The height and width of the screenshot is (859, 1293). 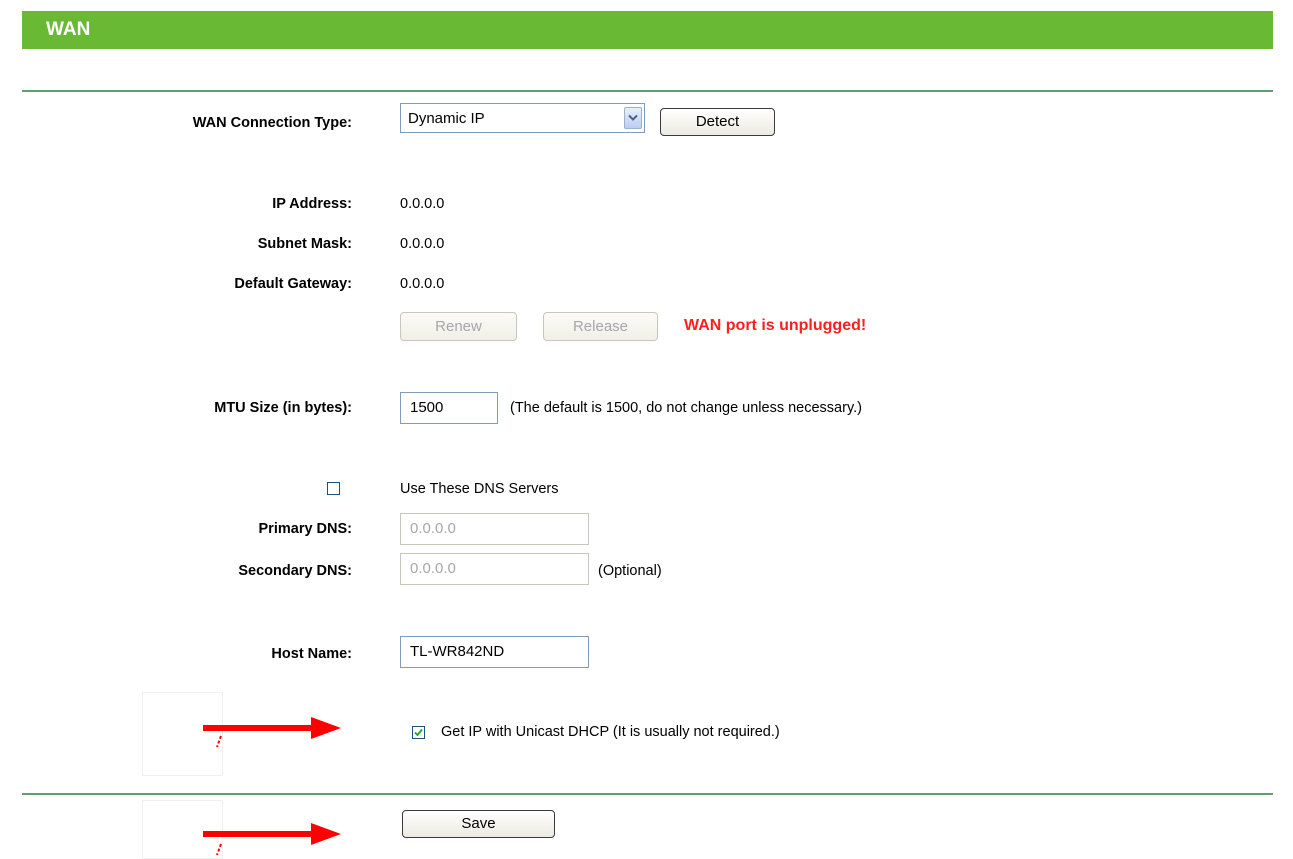 What do you see at coordinates (494, 652) in the screenshot?
I see `host-name-input: TL-WR842ND` at bounding box center [494, 652].